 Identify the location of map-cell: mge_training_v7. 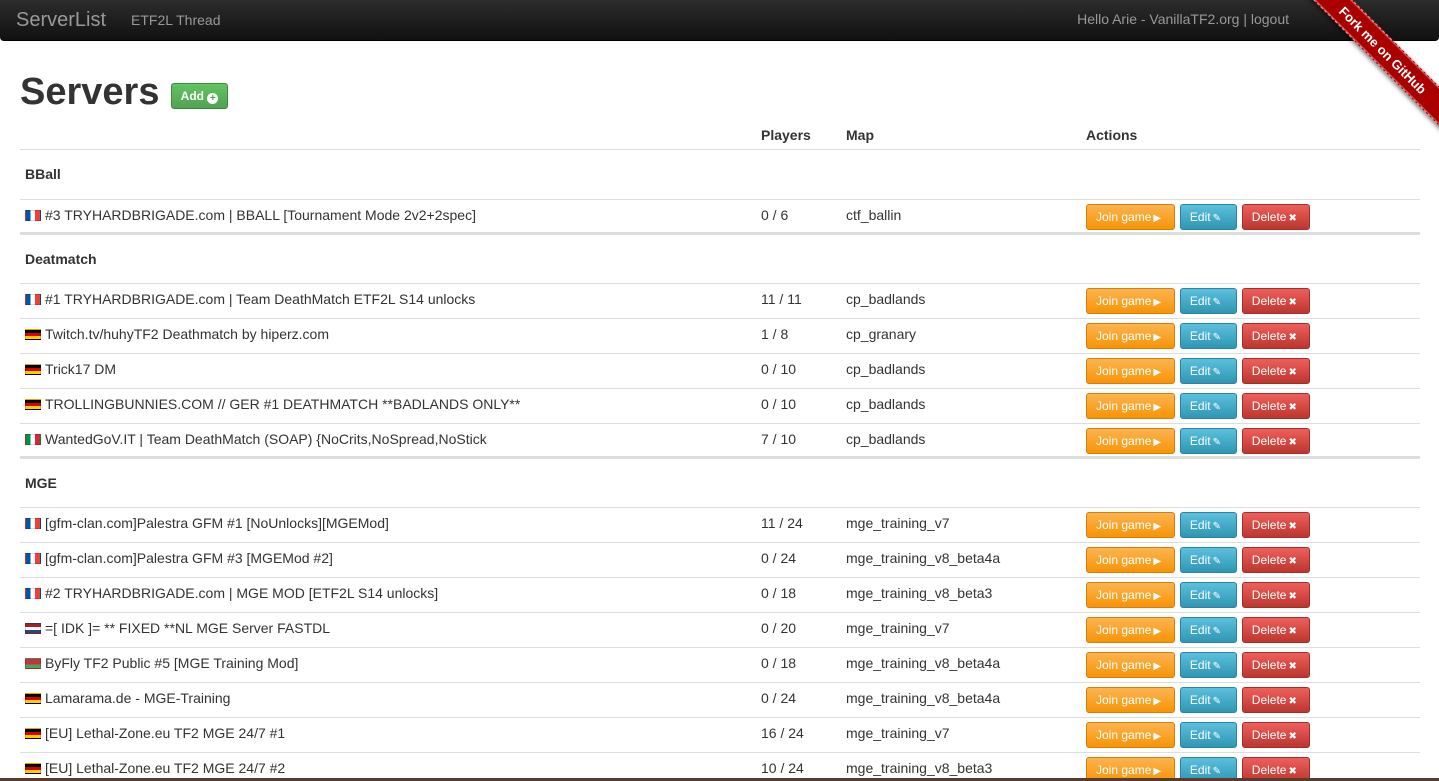
(898, 733).